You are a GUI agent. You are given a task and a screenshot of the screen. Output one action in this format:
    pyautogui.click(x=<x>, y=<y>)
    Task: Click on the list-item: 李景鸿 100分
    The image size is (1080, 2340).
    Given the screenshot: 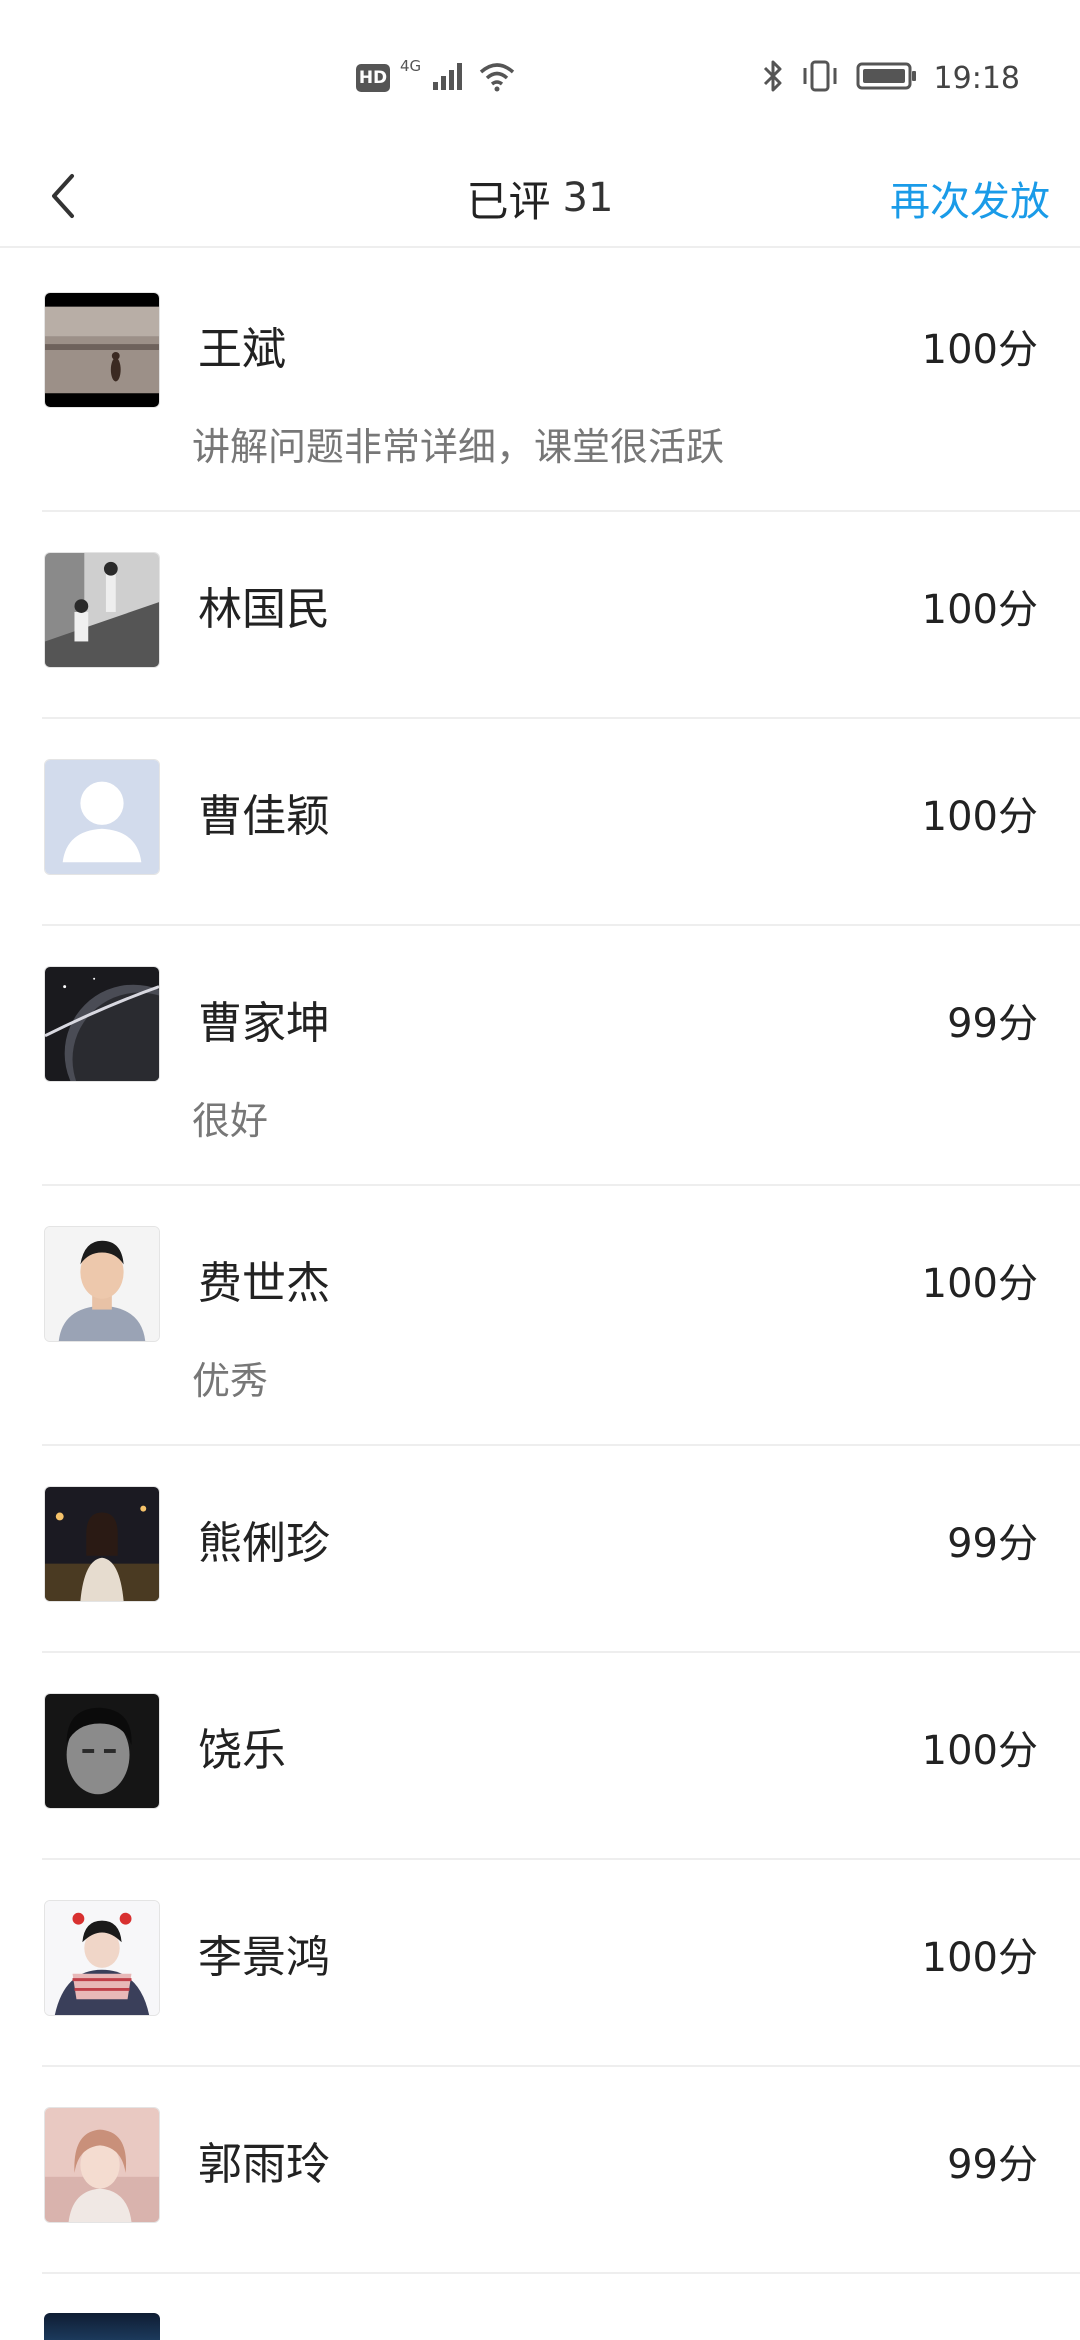 What is the action you would take?
    pyautogui.click(x=561, y=1963)
    